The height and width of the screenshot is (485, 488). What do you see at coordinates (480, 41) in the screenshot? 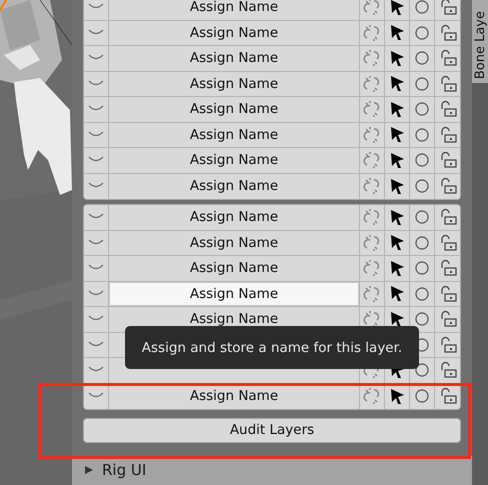
I see `sidebar-tab: Bone Laye` at bounding box center [480, 41].